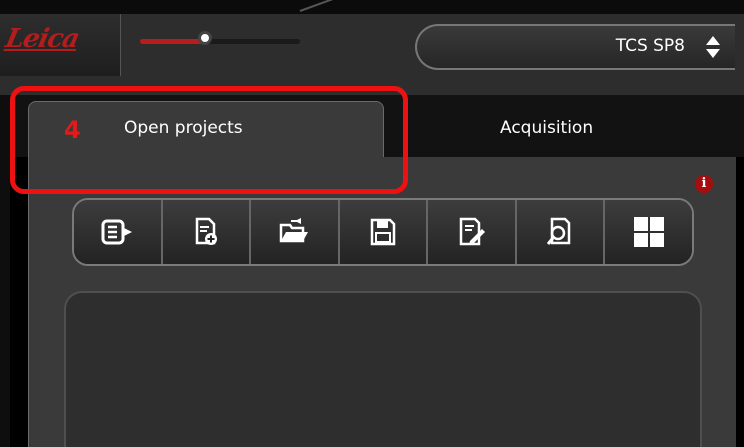 This screenshot has height=447, width=744. I want to click on search-document-icon, so click(559, 231).